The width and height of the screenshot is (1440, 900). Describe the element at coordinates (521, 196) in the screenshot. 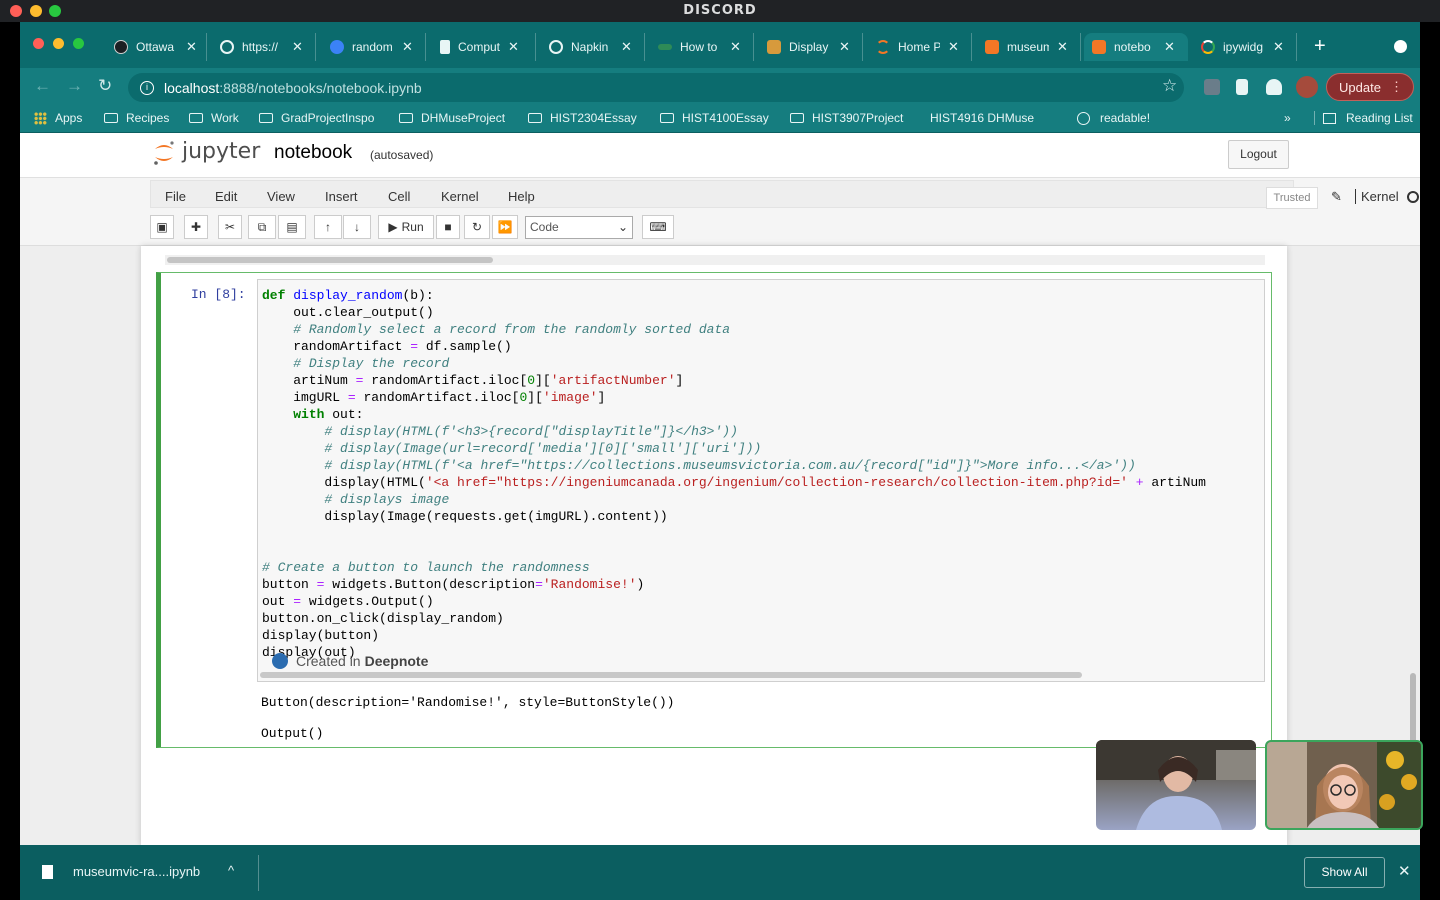

I see `menu-help: Help` at that location.